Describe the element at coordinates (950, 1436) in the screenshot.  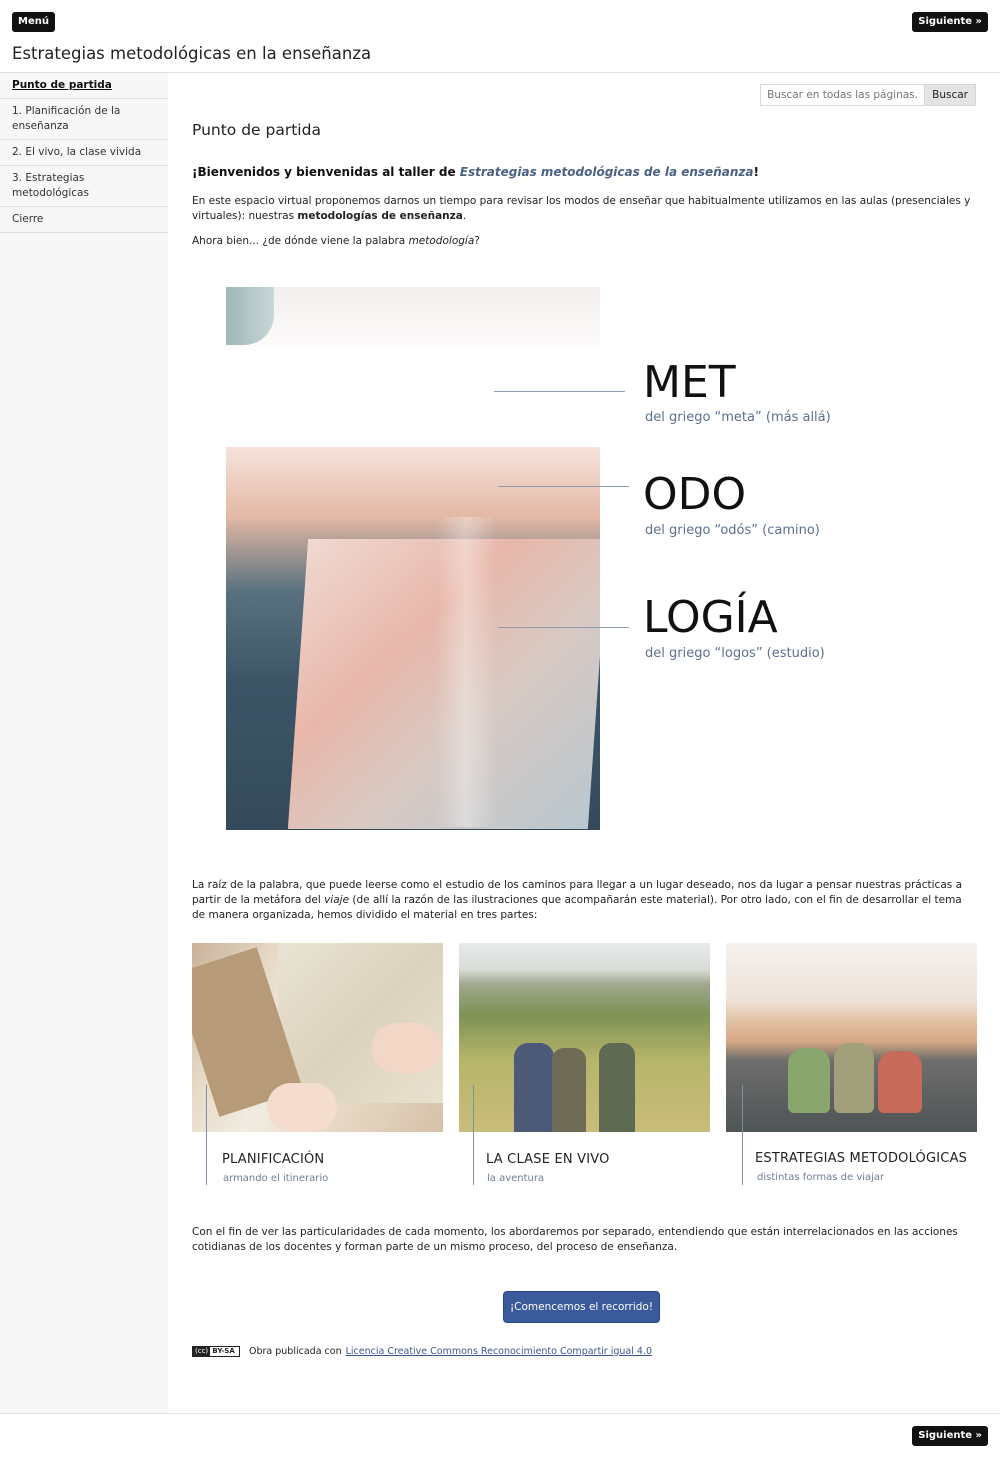
I see `next-button-bottom: Siguiente »` at that location.